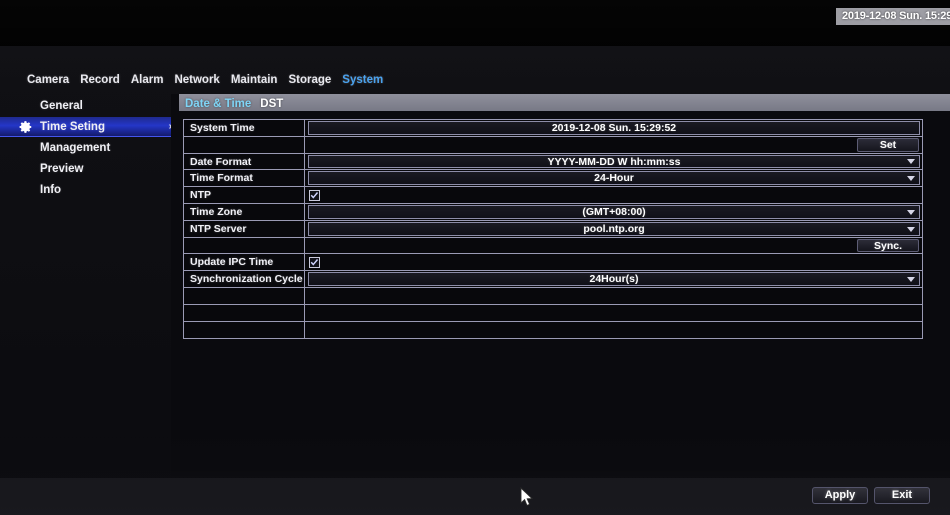 This screenshot has height=515, width=950. I want to click on sidebar-item-management: Management, so click(90, 148).